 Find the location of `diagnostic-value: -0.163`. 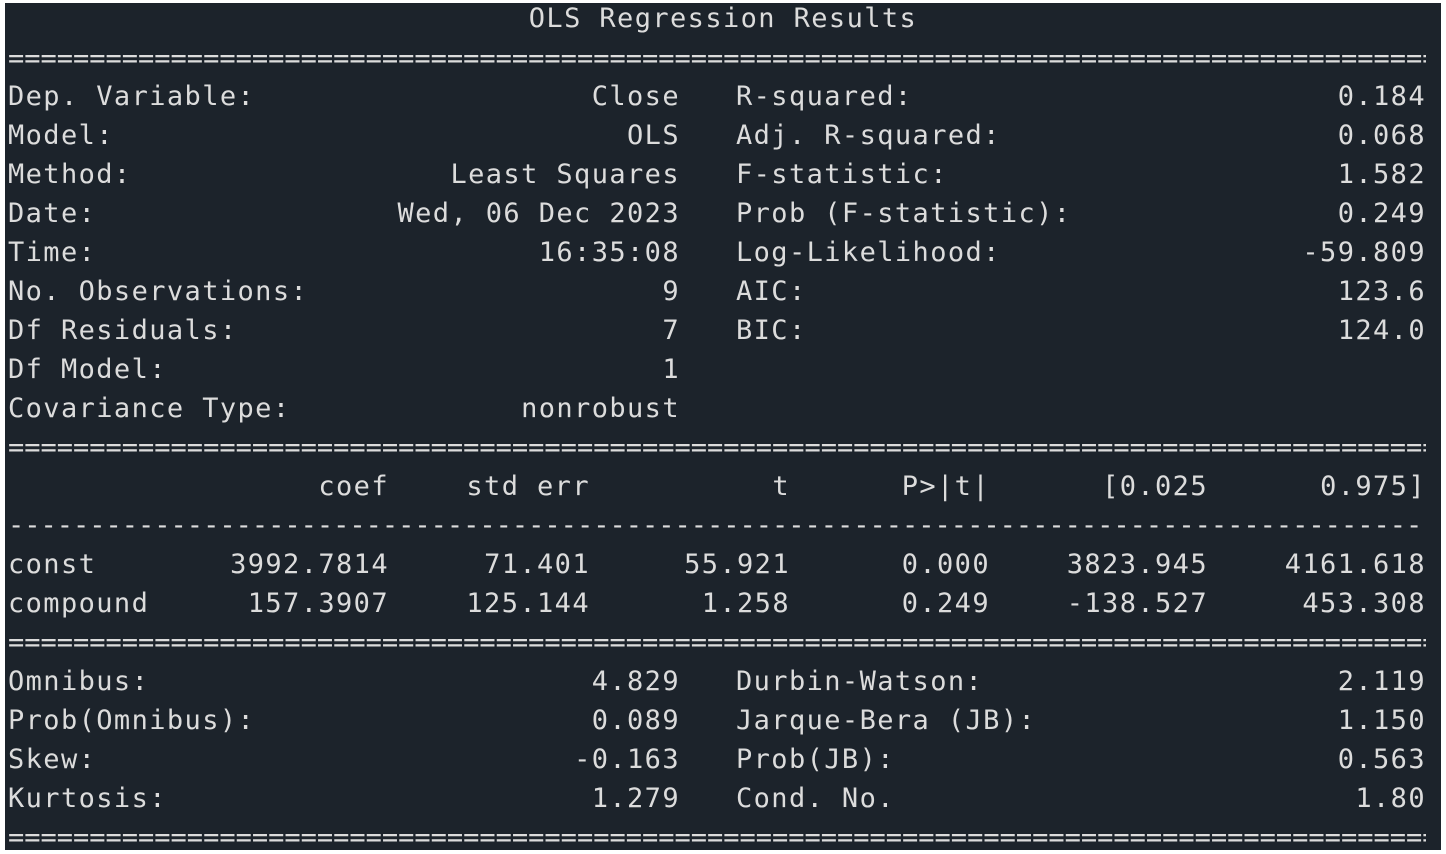

diagnostic-value: -0.163 is located at coordinates (627, 759).